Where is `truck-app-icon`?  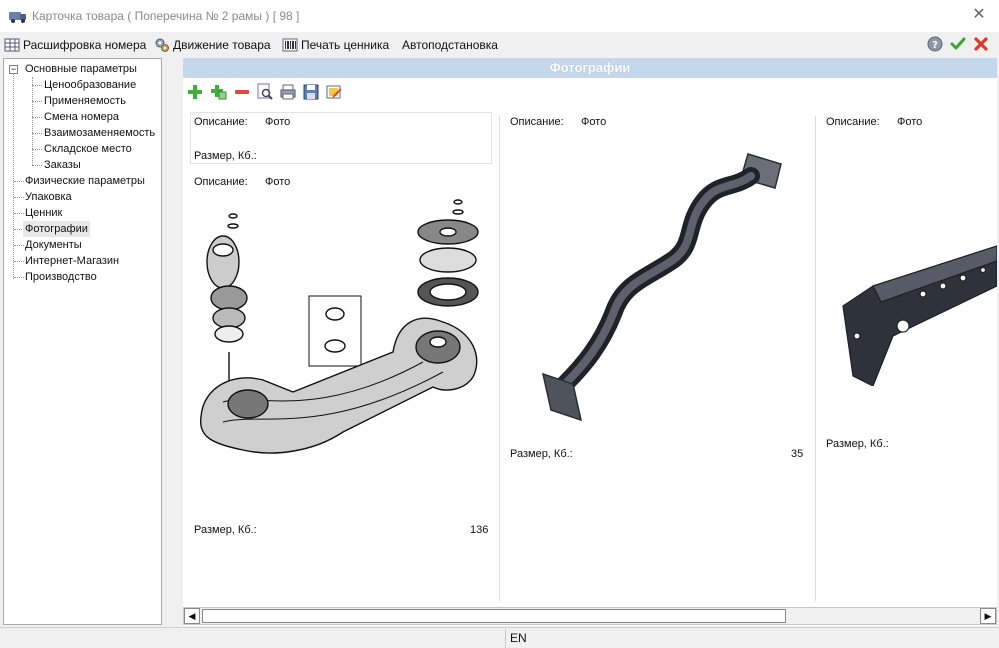 truck-app-icon is located at coordinates (17, 17).